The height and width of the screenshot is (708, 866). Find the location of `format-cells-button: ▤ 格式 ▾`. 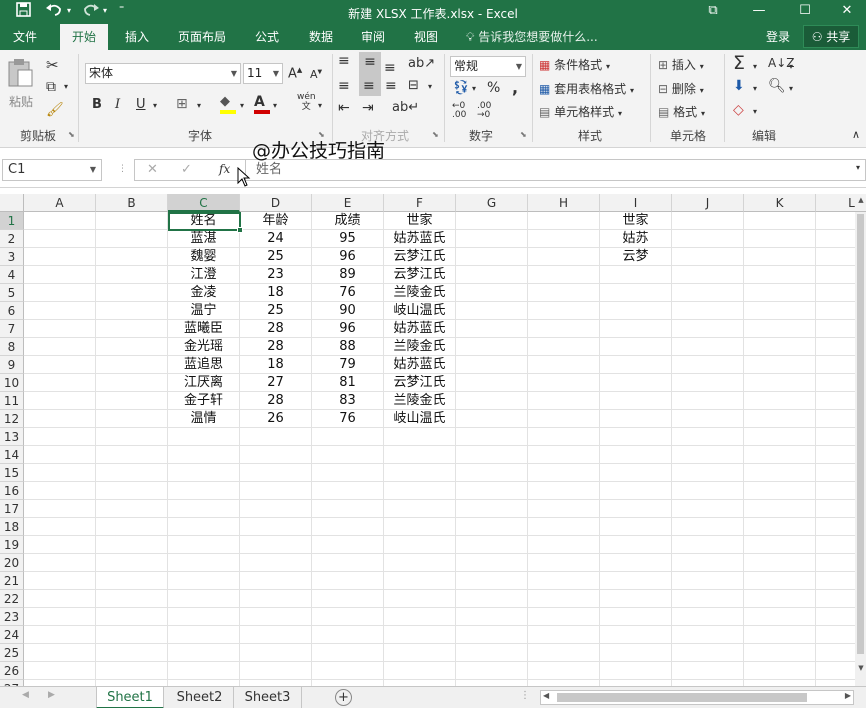

format-cells-button: ▤ 格式 ▾ is located at coordinates (681, 111).